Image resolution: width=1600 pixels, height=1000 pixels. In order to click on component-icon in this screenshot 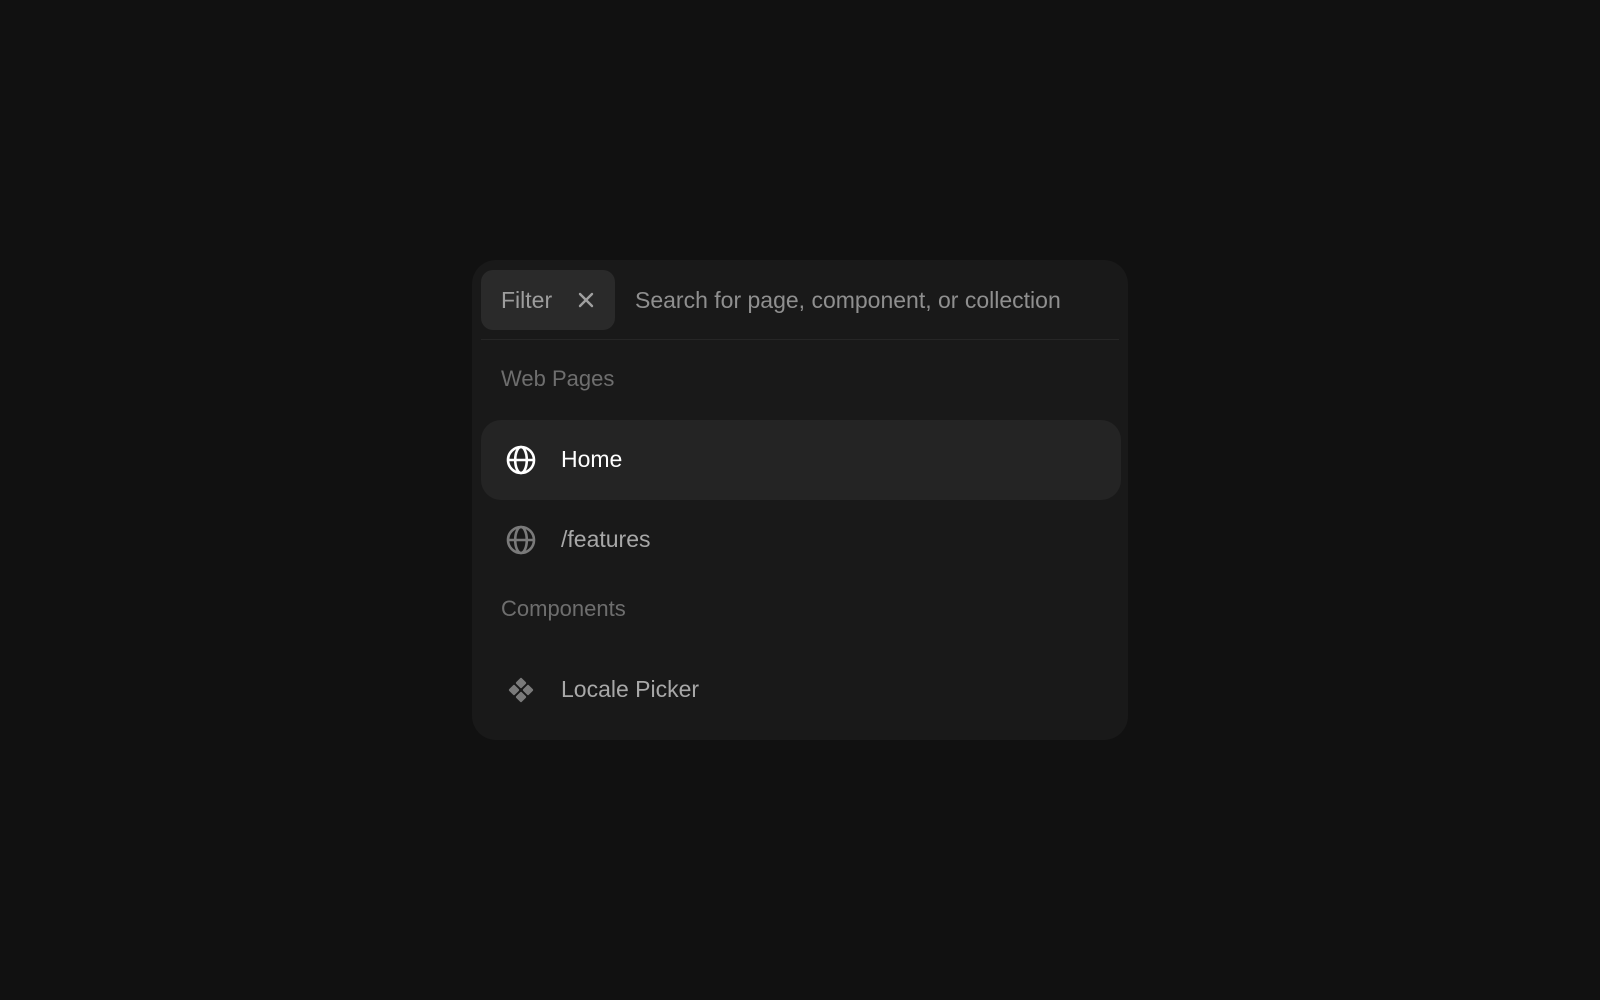, I will do `click(521, 690)`.